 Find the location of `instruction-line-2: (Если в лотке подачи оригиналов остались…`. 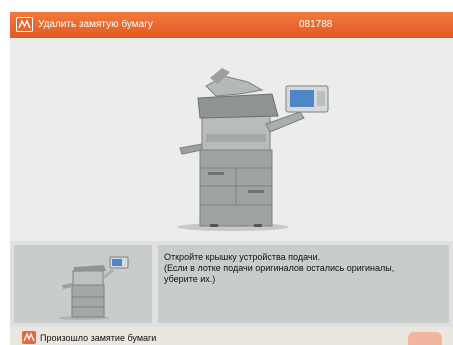

instruction-line-2: (Если в лотке подачи оригиналов остались… is located at coordinates (279, 268).